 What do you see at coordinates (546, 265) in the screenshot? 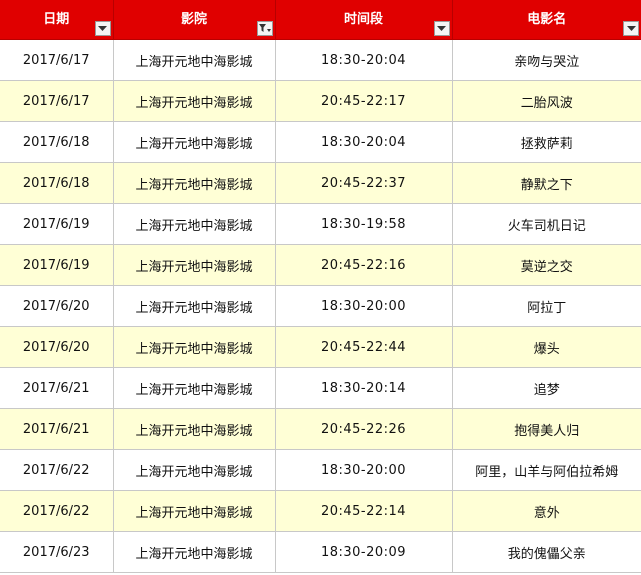
I see `movie-cell: 莫逆之交` at bounding box center [546, 265].